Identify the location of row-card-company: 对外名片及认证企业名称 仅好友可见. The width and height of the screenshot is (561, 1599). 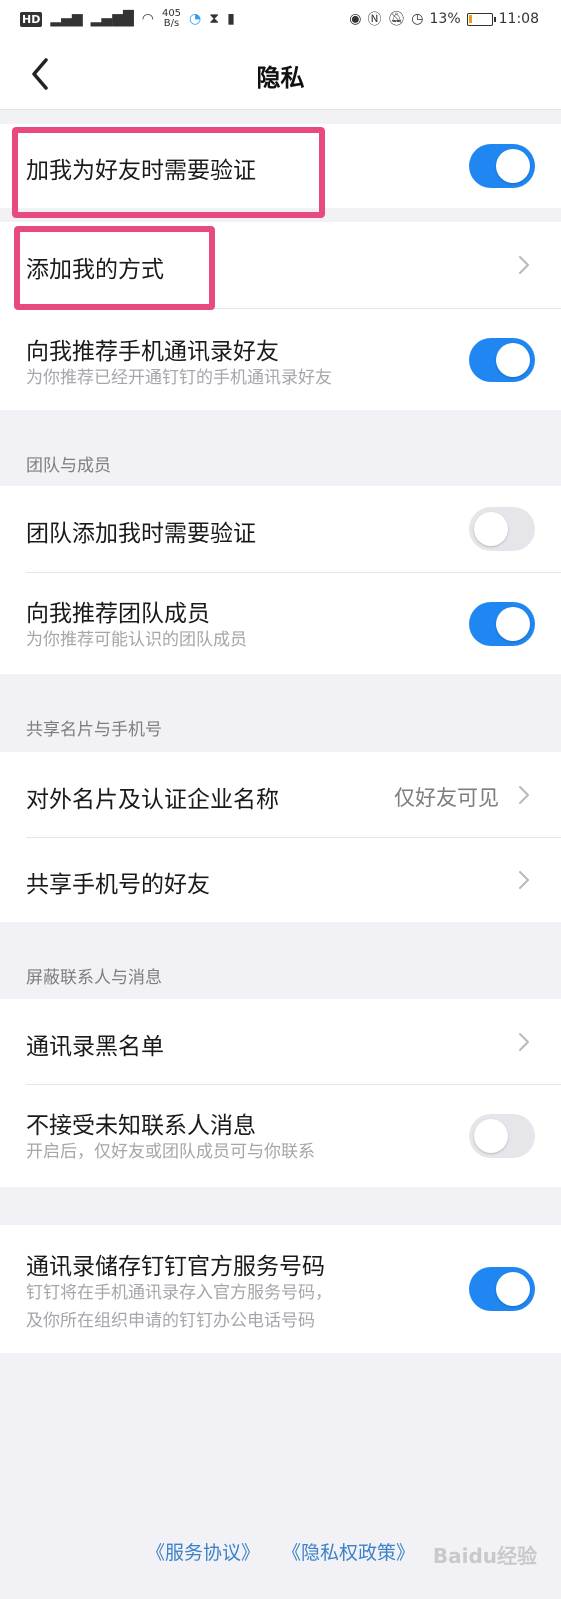
(280, 794).